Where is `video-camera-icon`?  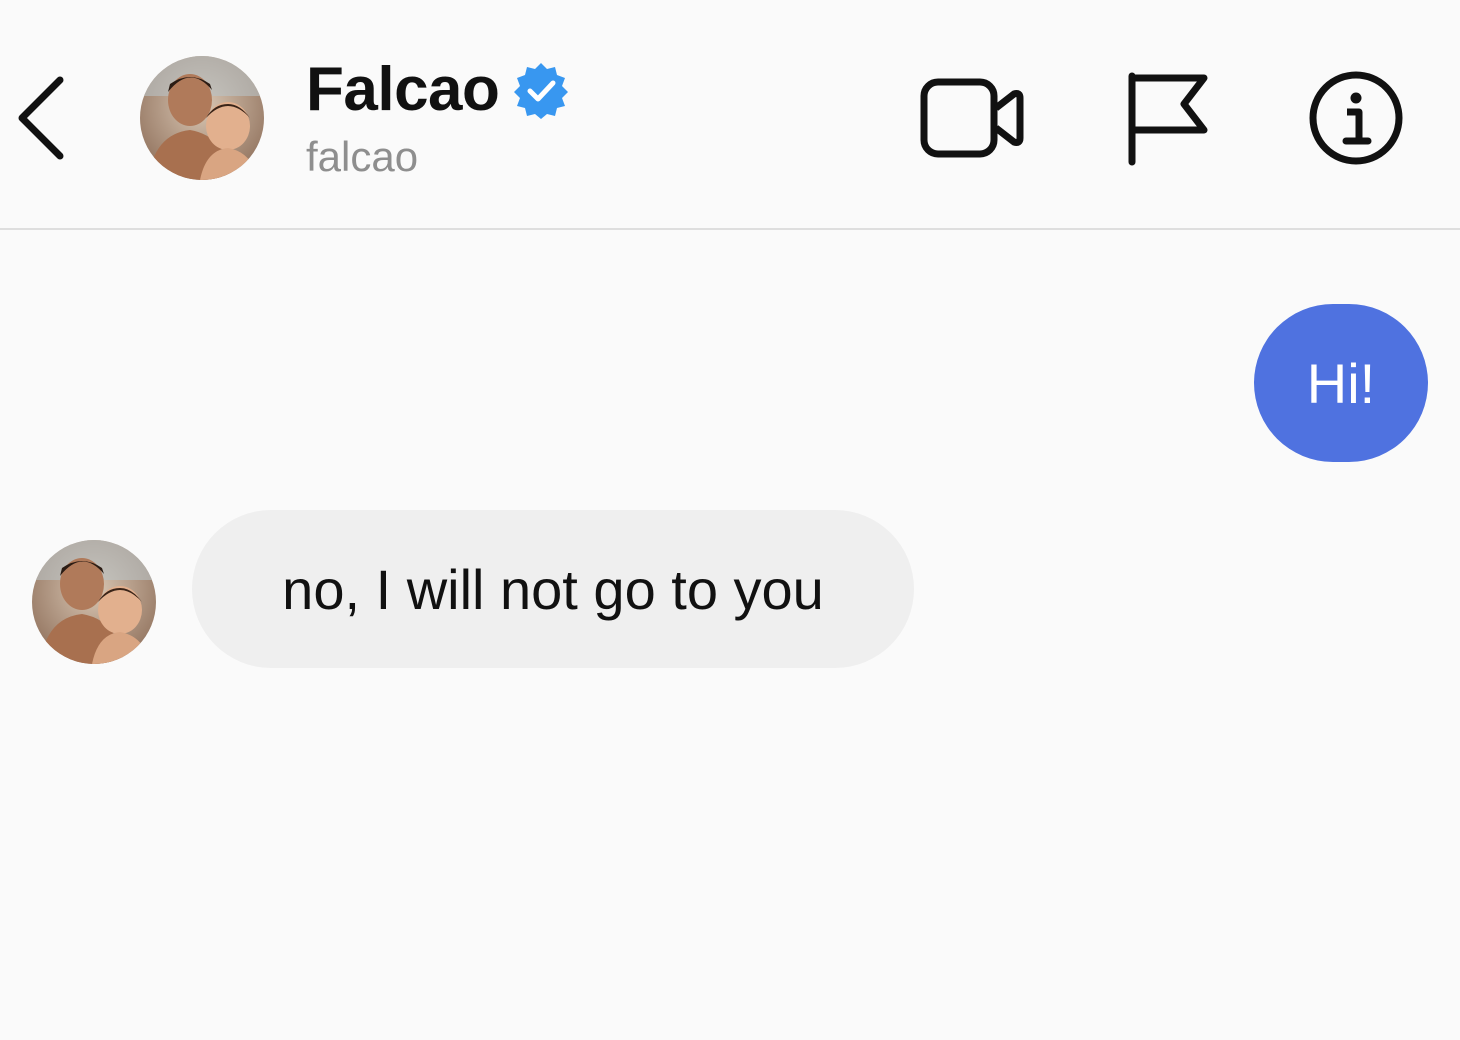
video-camera-icon is located at coordinates (972, 118).